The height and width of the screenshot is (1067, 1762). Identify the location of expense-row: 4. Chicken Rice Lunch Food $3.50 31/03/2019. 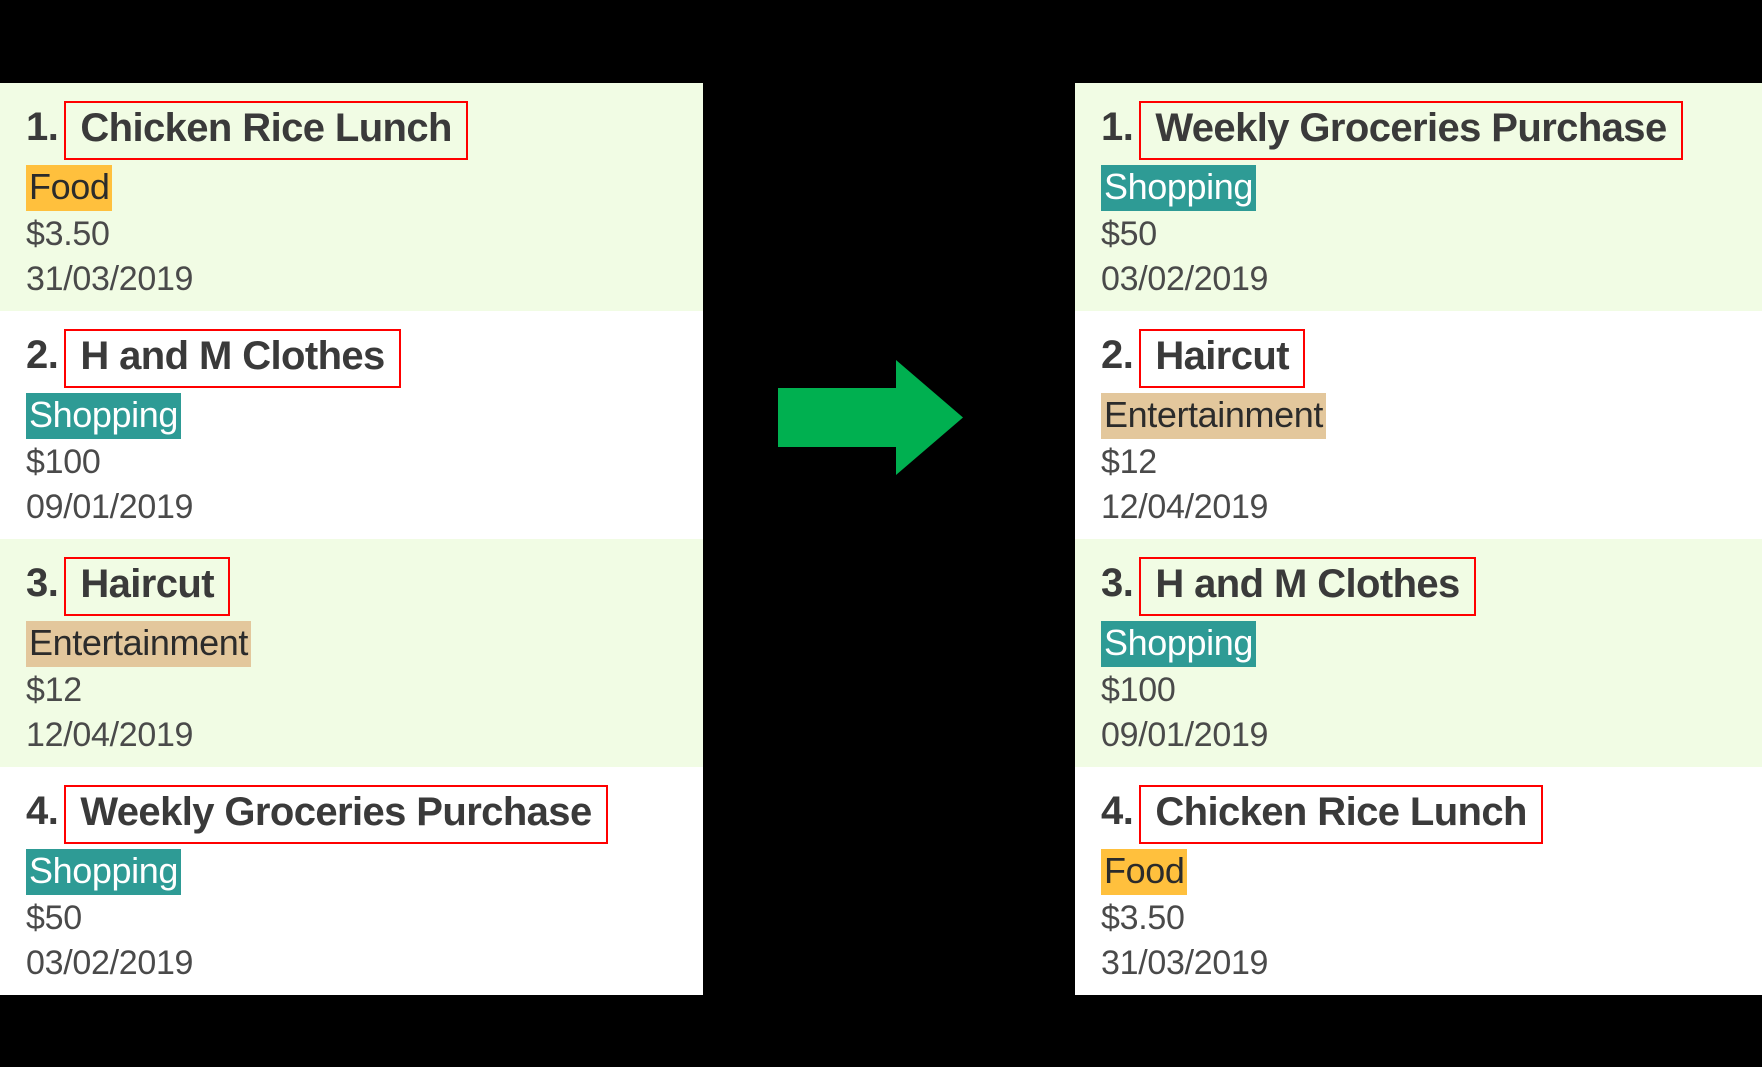
(1418, 881).